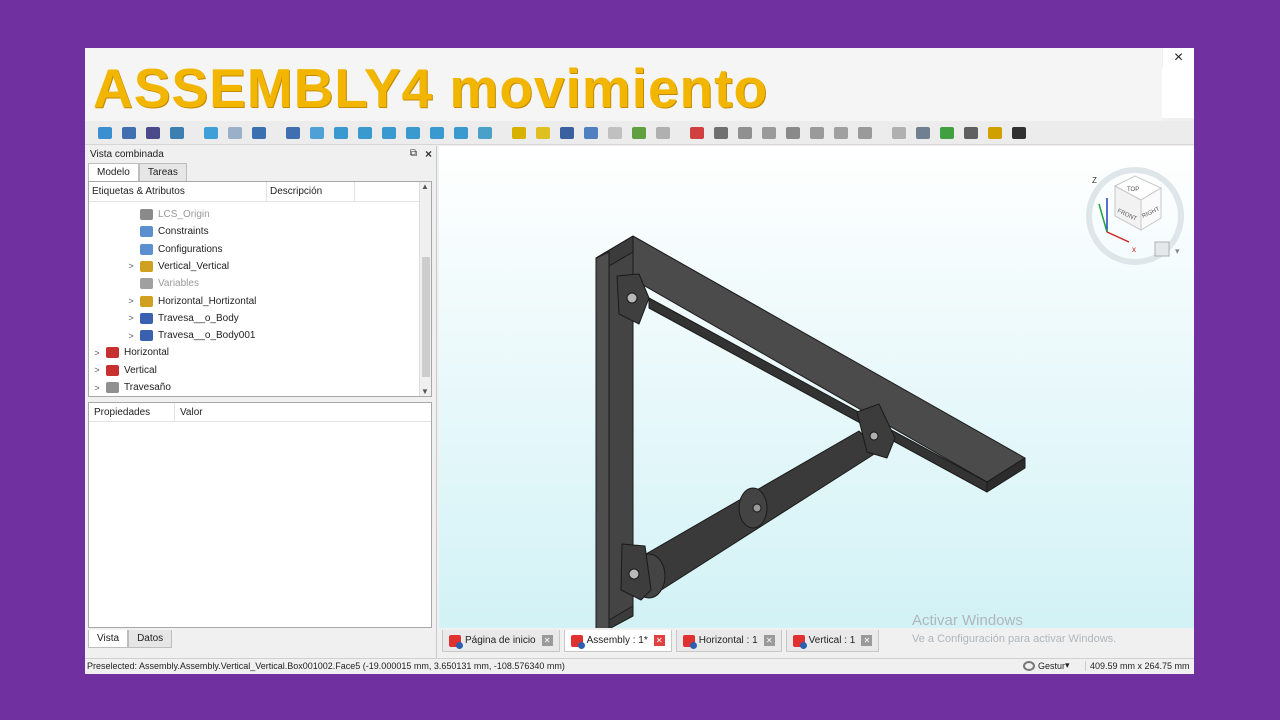 This screenshot has height=720, width=1280. Describe the element at coordinates (235, 133) in the screenshot. I see `forward-arrow-icon` at that location.